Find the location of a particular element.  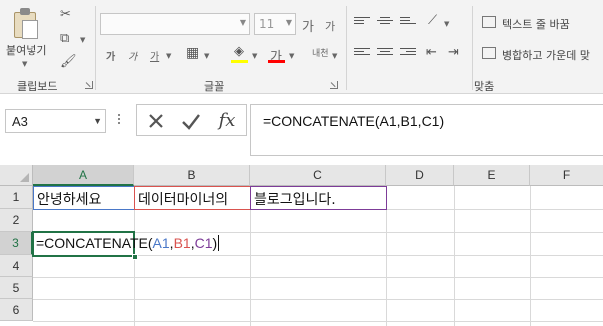

clipboard-group-label: 클립보드 is located at coordinates (37, 86).